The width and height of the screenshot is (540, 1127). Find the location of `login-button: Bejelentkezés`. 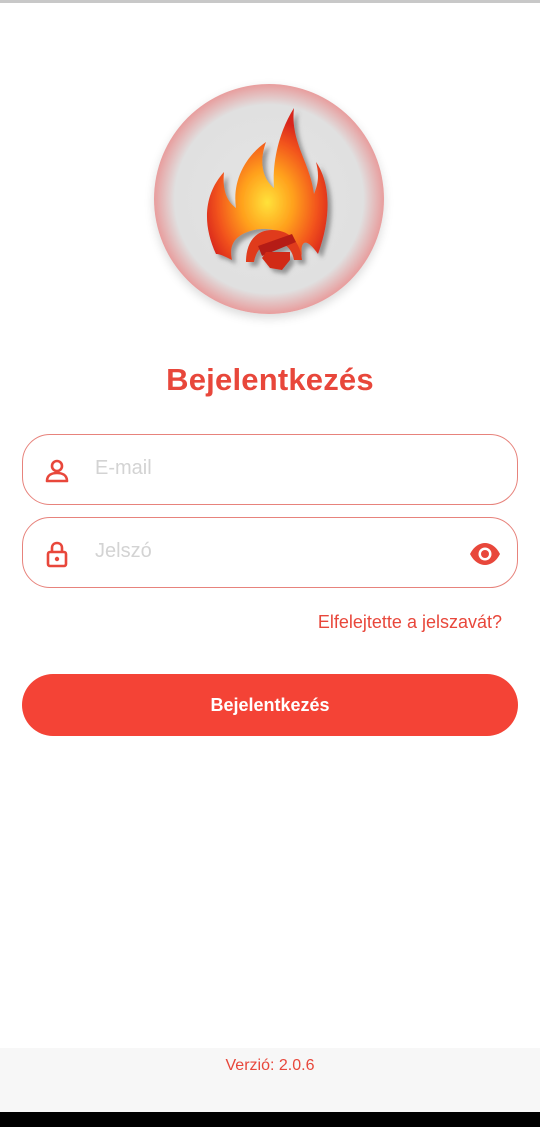

login-button: Bejelentkezés is located at coordinates (270, 705).